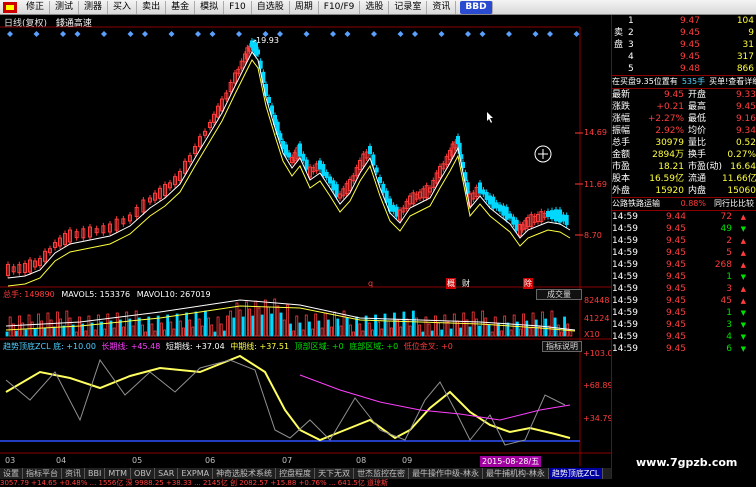  Describe the element at coordinates (692, 69) in the screenshot. I see `sell-level-row: 5 9.48 866` at that location.